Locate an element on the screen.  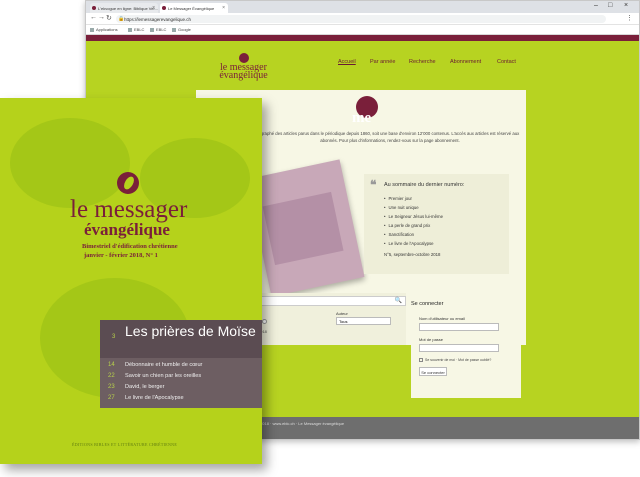
menu-icon: ⋮ is located at coordinates (629, 18).